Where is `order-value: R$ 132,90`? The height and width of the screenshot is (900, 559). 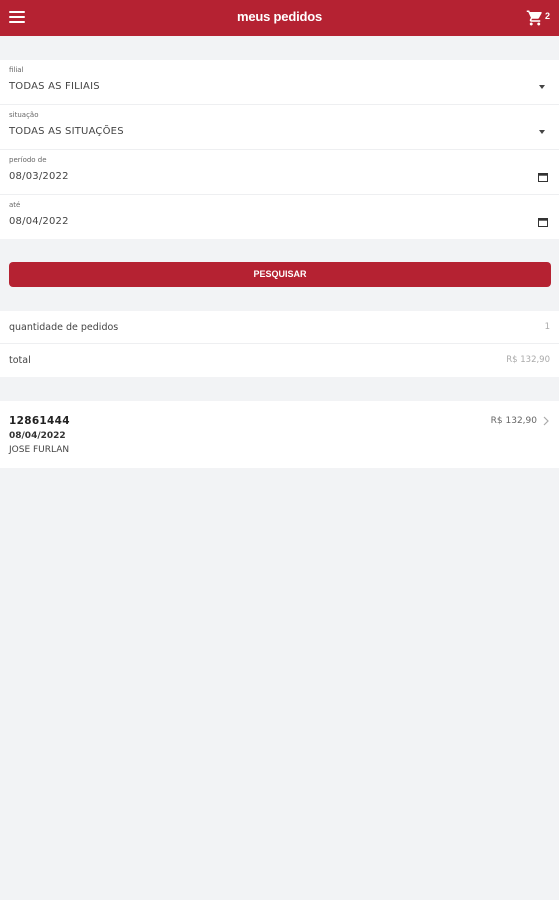
order-value: R$ 132,90 is located at coordinates (513, 421).